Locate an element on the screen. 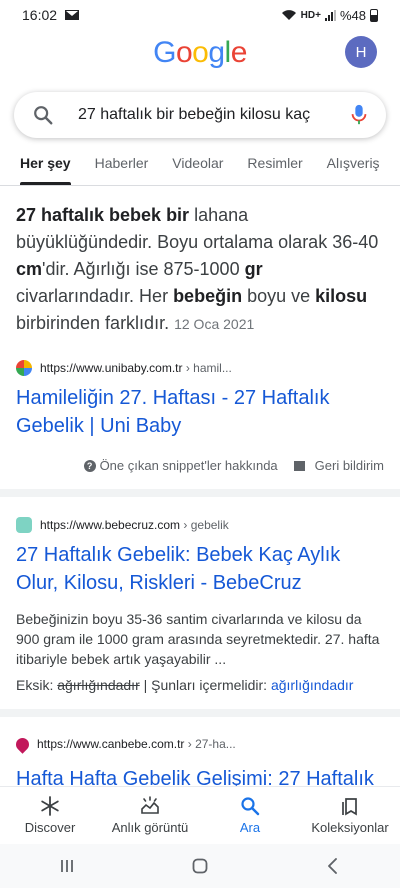 The width and height of the screenshot is (400, 888). signal-icon is located at coordinates (330, 15).